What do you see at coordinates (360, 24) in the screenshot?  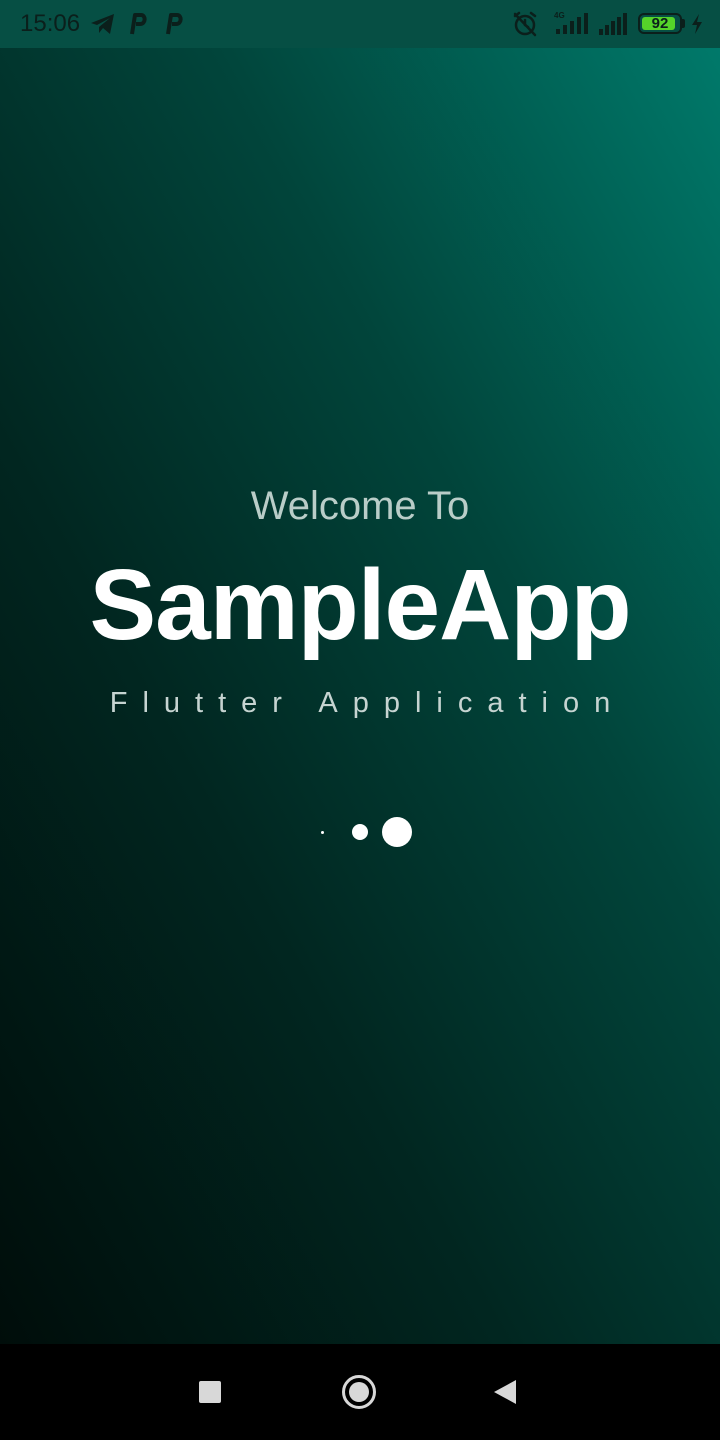 I see `status-bar: 15:06 4G 92` at bounding box center [360, 24].